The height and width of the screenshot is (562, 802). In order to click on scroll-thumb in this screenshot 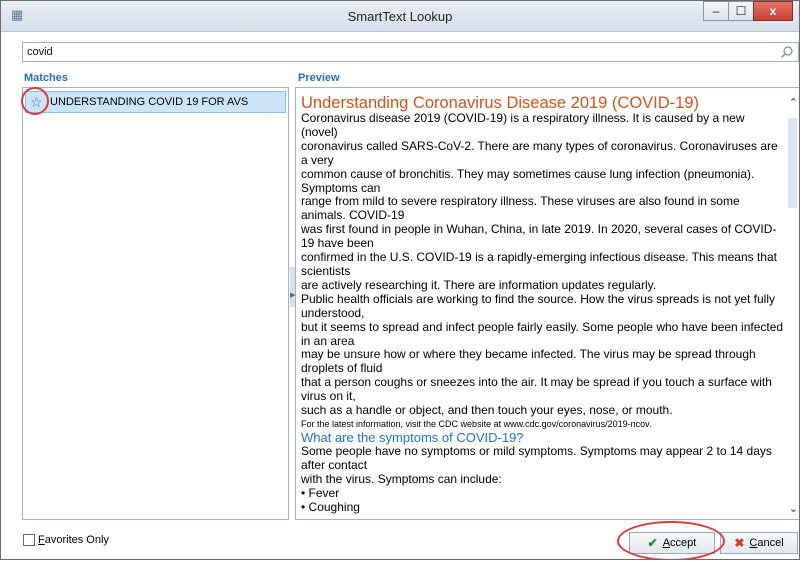, I will do `click(792, 163)`.